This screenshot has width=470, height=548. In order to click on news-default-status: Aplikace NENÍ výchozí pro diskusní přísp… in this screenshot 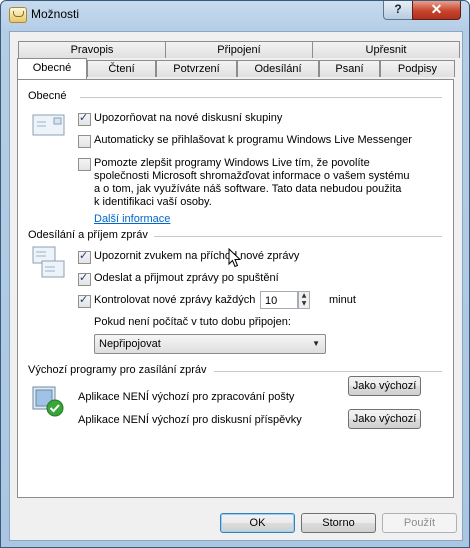, I will do `click(190, 420)`.